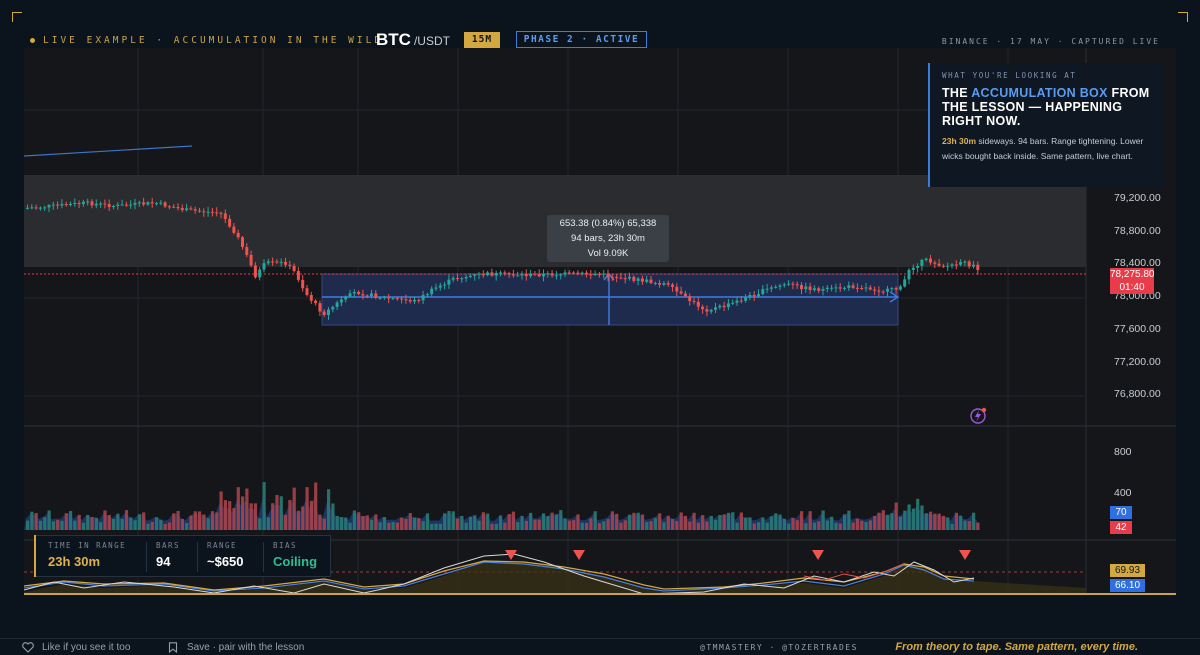 Image resolution: width=1200 pixels, height=655 pixels. What do you see at coordinates (285, 545) in the screenshot?
I see `stat-label: BIAS` at bounding box center [285, 545].